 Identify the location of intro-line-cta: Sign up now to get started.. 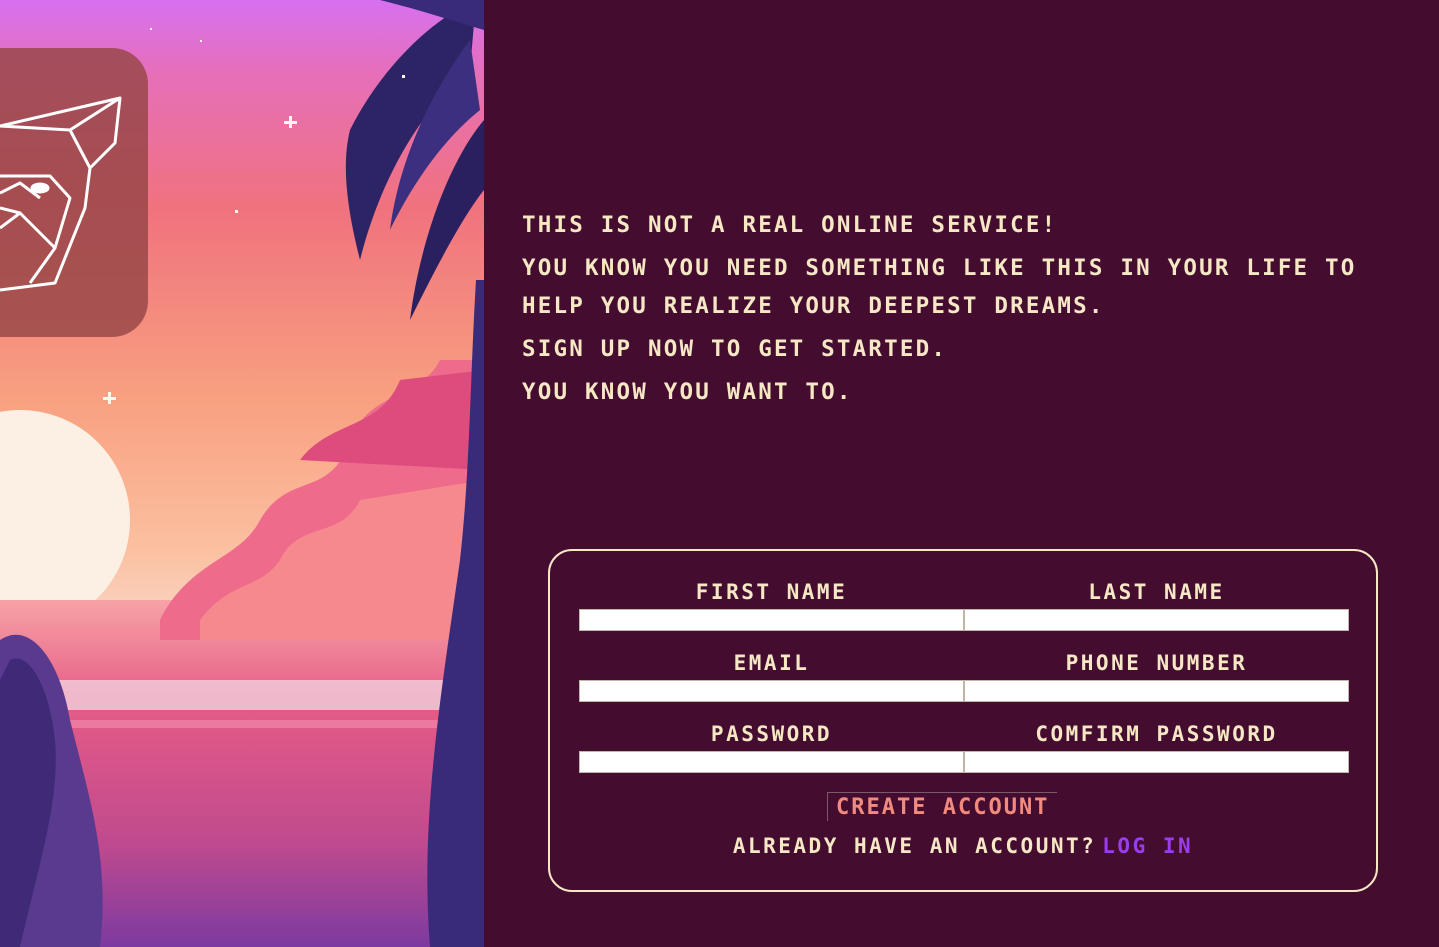
(735, 349).